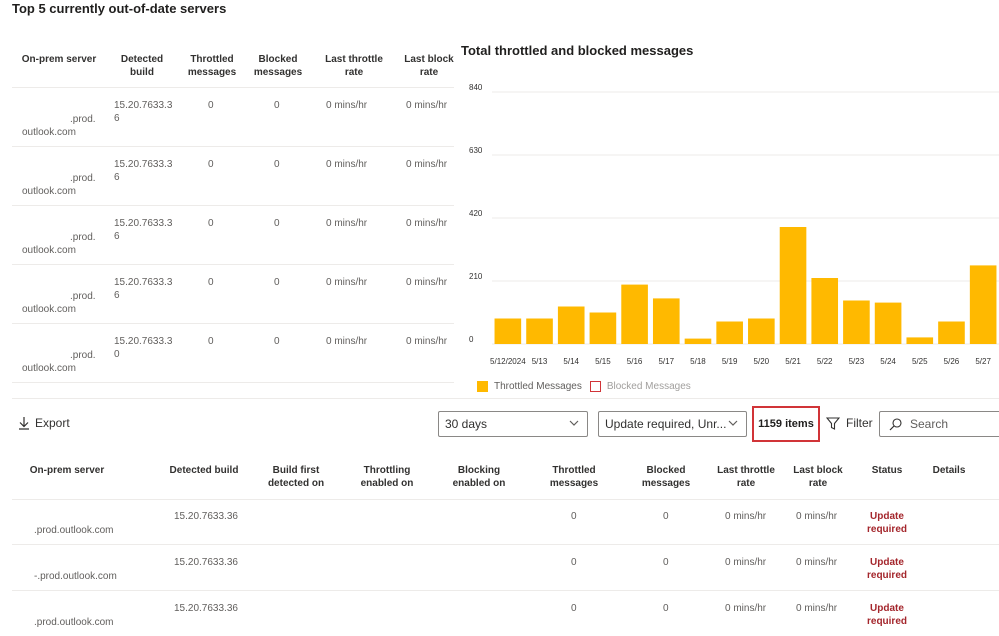  What do you see at coordinates (698, 361) in the screenshot?
I see `x-tick-label: 5/18` at bounding box center [698, 361].